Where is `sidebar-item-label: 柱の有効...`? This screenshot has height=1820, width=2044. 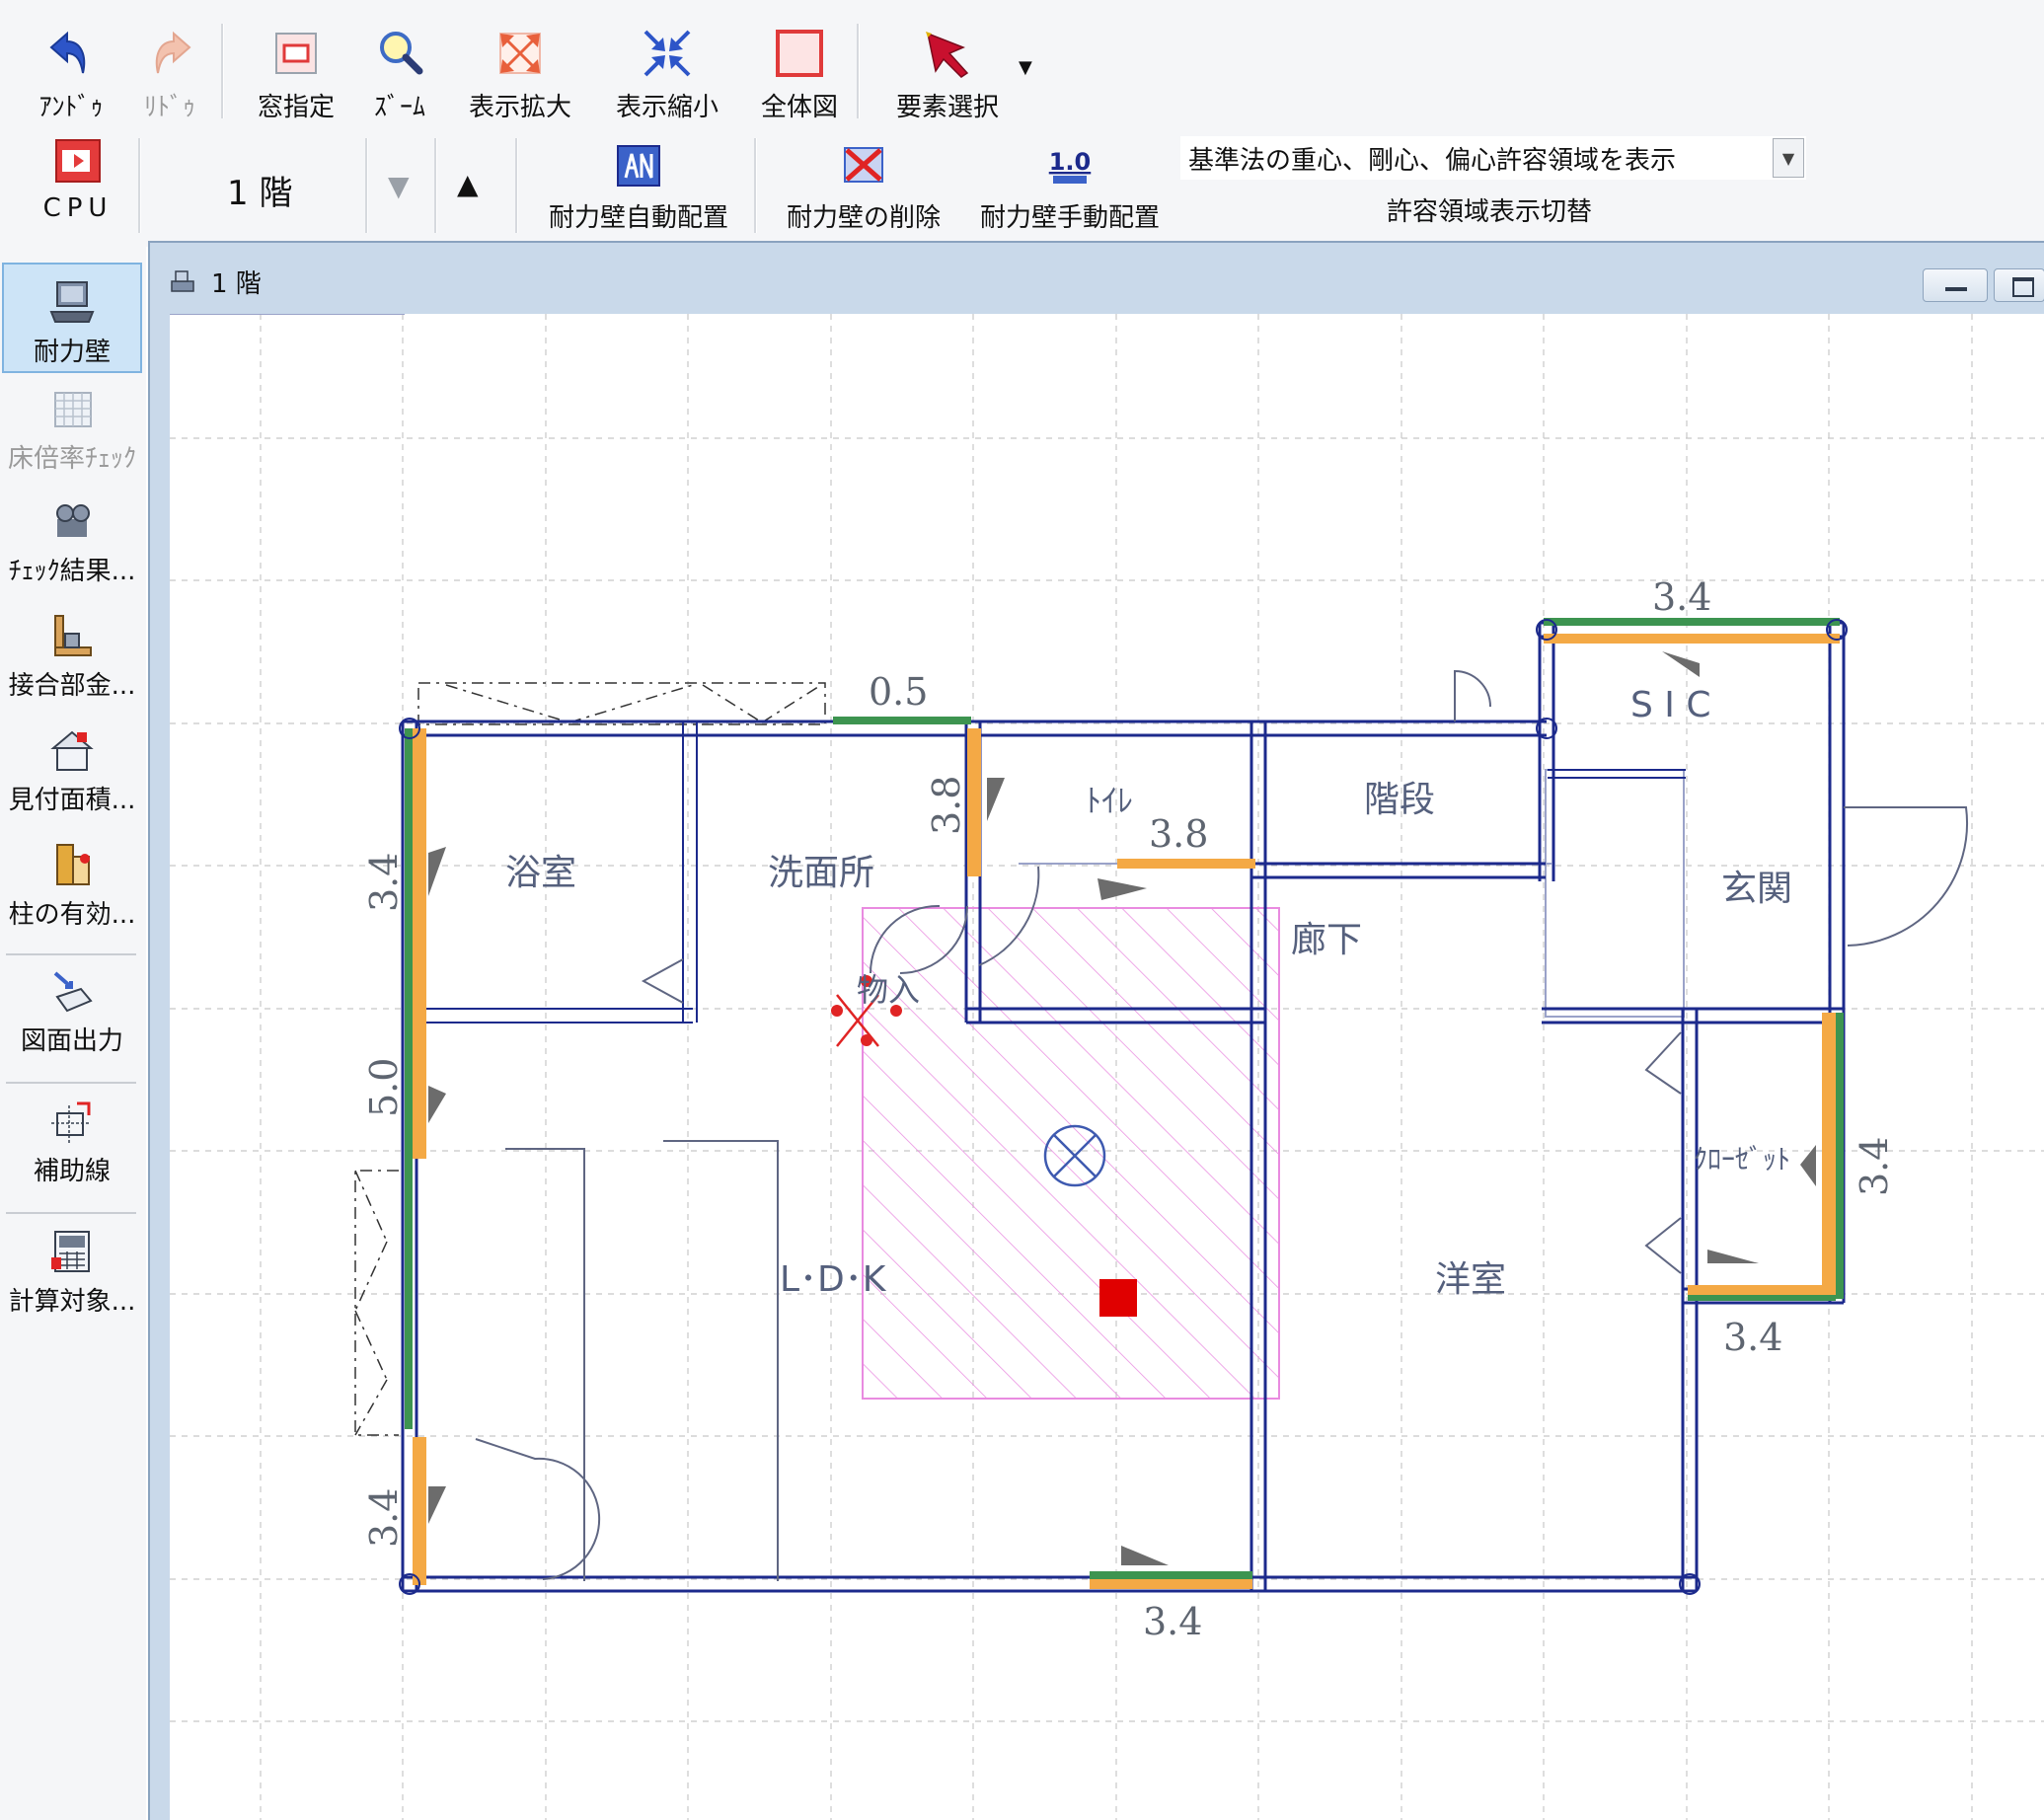
sidebar-item-label: 柱の有効... is located at coordinates (72, 915).